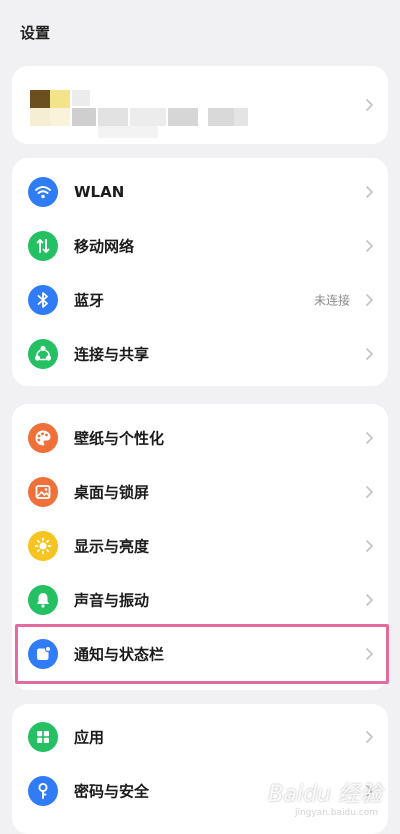 This screenshot has width=400, height=834. I want to click on settings-item-wlan: WLAN, so click(200, 192).